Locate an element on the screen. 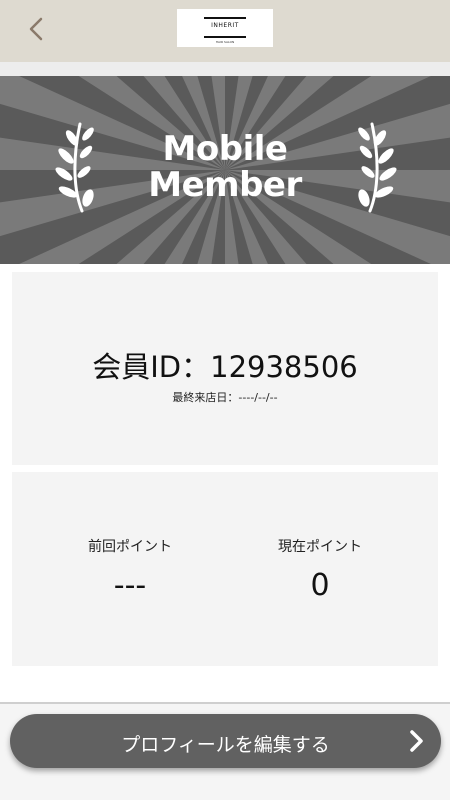 Image resolution: width=450 pixels, height=800 pixels. banner-title: Mobile Member is located at coordinates (225, 167).